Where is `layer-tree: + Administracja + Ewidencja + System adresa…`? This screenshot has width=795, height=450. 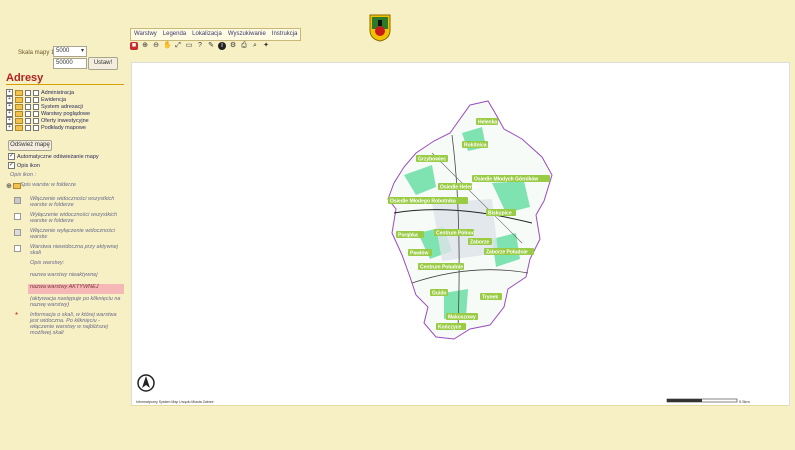
layer-tree: + Administracja + Ewidencja + System adresa… is located at coordinates (65, 110).